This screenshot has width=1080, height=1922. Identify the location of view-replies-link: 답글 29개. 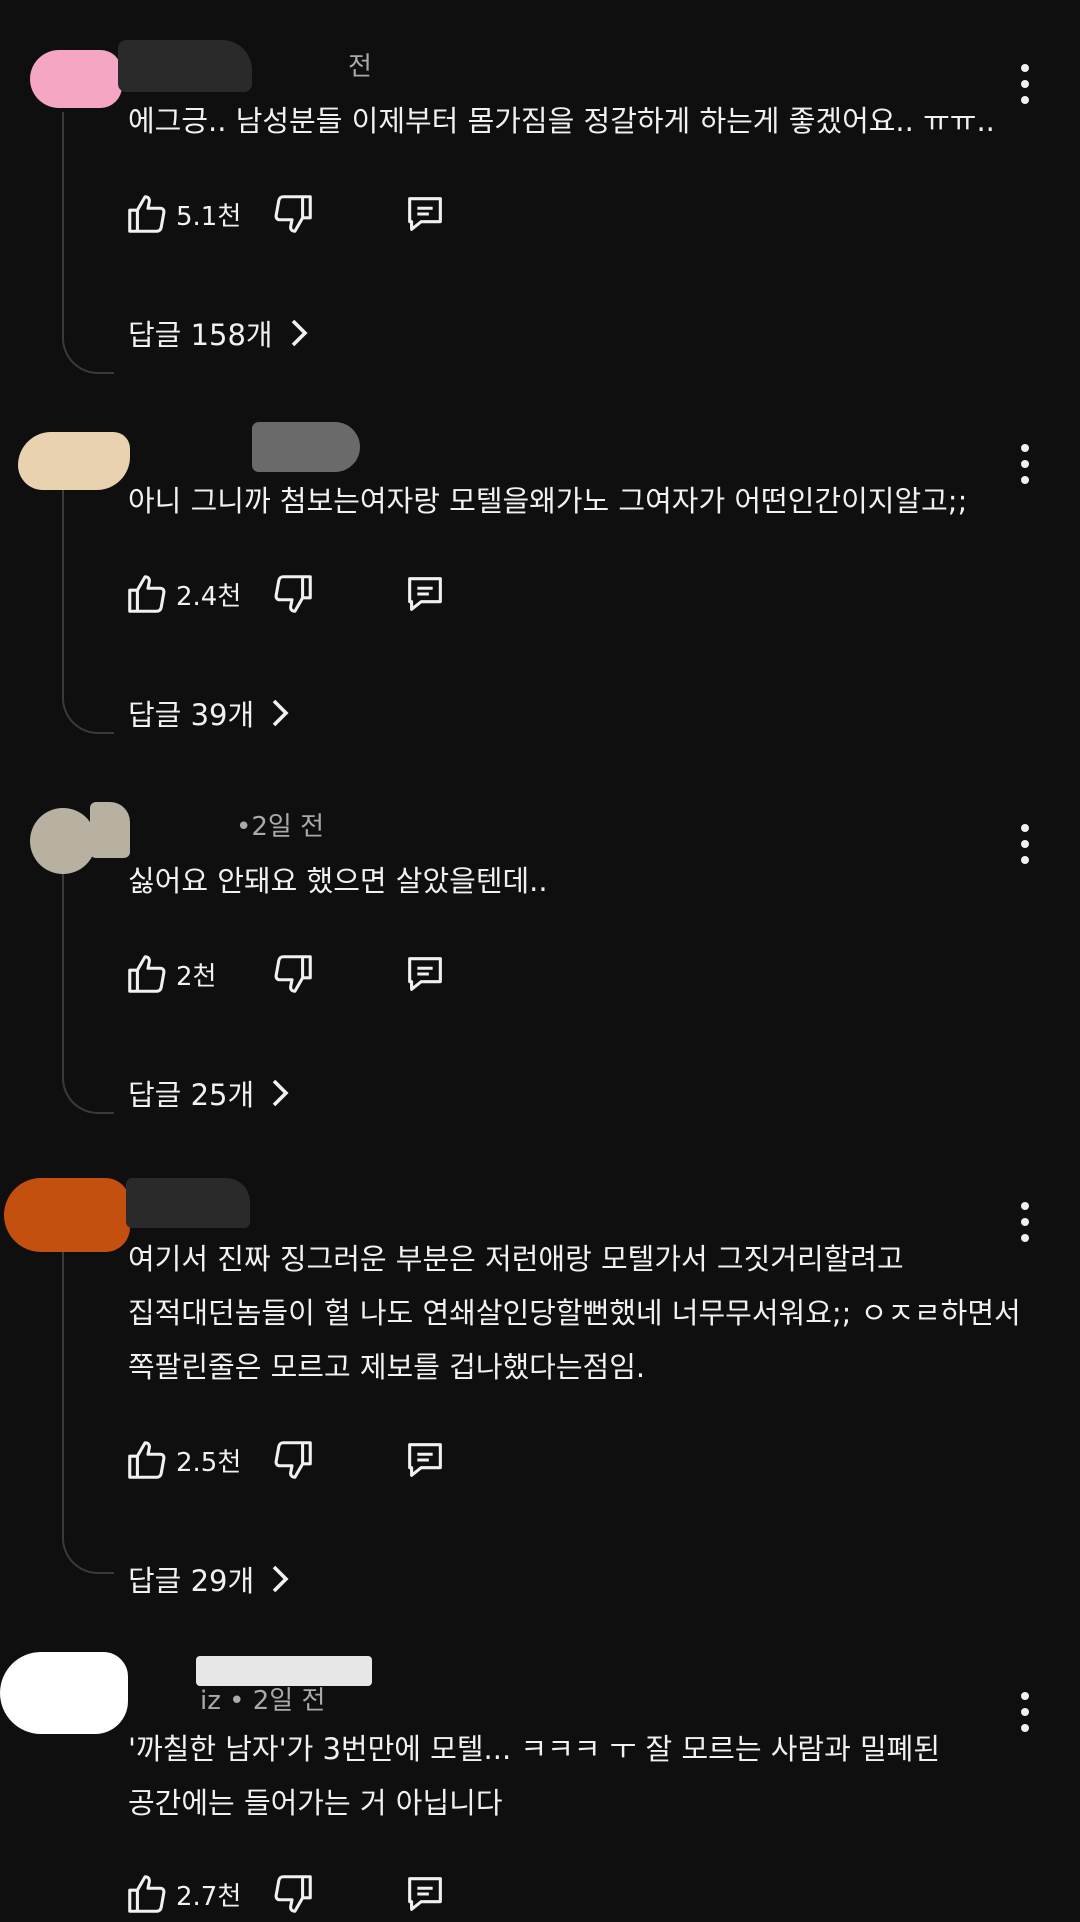
(209, 1579).